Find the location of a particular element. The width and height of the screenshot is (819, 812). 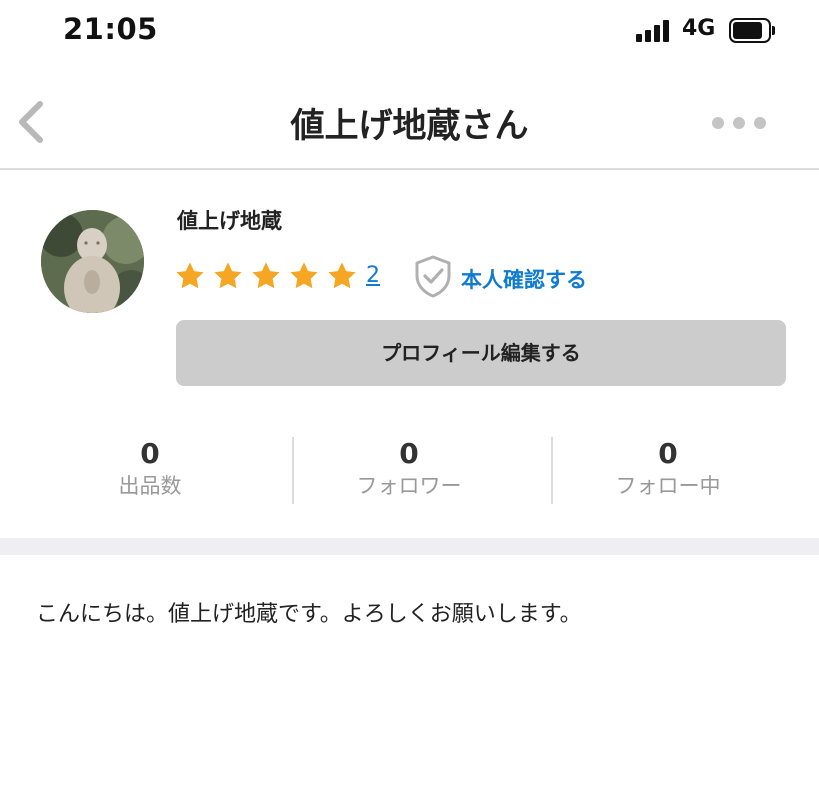

profile-name: 値上げ地蔵 is located at coordinates (229, 221).